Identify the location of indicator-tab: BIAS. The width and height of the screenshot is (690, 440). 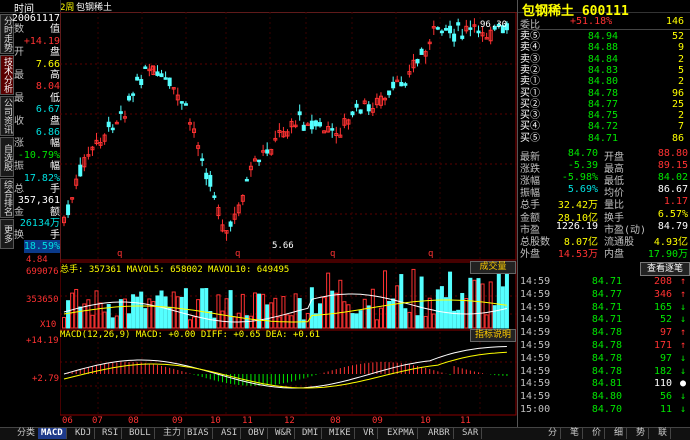
(198, 433).